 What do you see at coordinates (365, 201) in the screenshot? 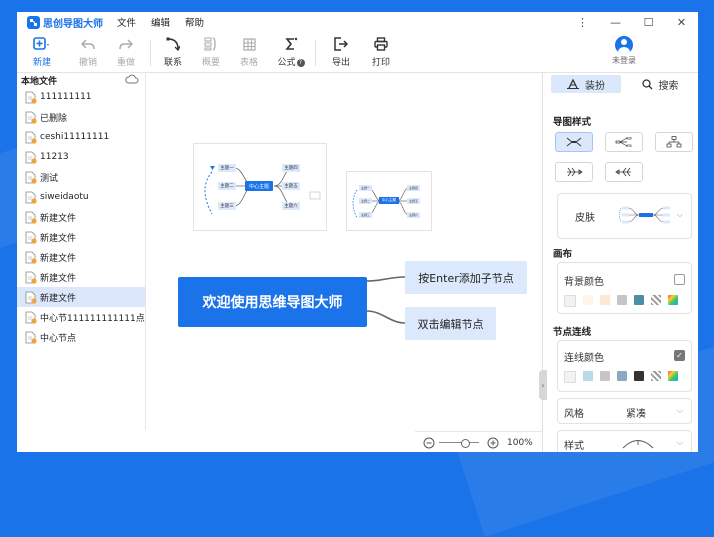
I see `template-2-topic-2: 主题二` at bounding box center [365, 201].